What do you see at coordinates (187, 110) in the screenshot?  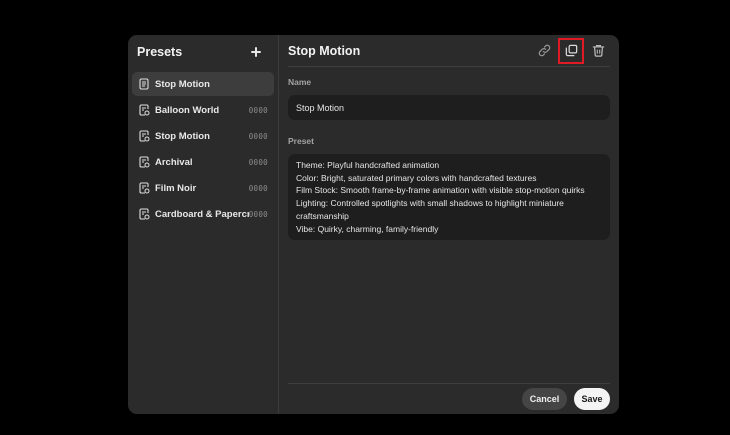 I see `preset-label: Balloon World` at bounding box center [187, 110].